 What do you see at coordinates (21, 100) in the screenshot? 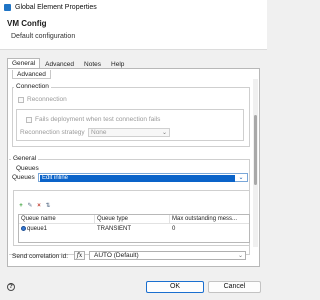
I see `reconnection-checkbox` at bounding box center [21, 100].